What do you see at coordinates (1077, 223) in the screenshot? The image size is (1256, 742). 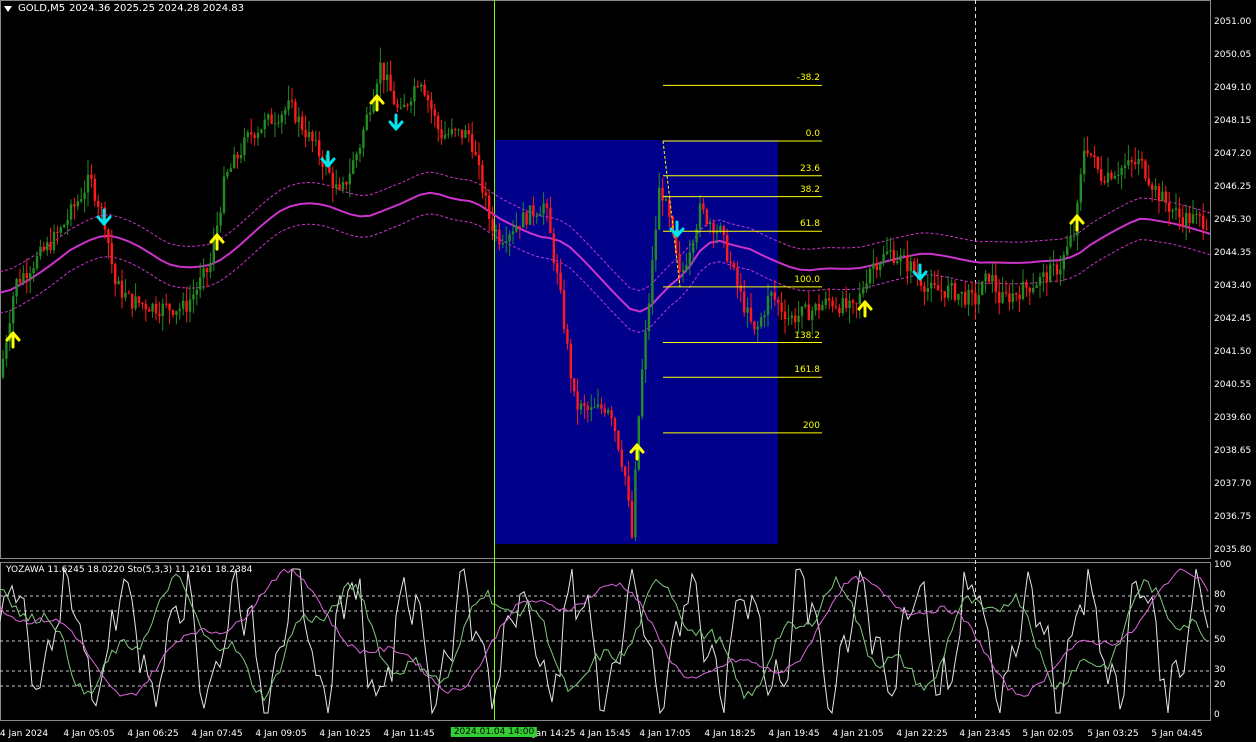 I see `buy-arrow-icon` at bounding box center [1077, 223].